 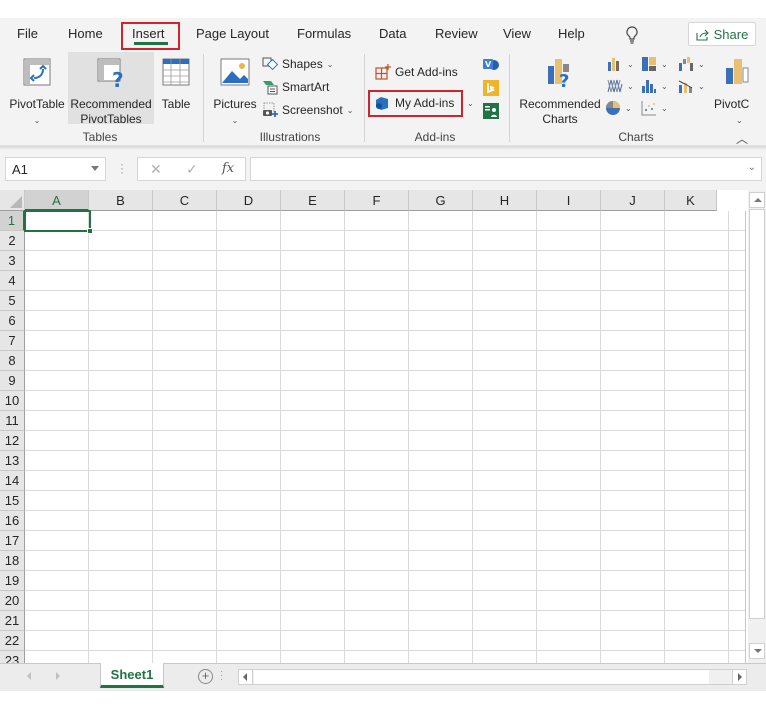 I want to click on scroll-down-button, so click(x=757, y=651).